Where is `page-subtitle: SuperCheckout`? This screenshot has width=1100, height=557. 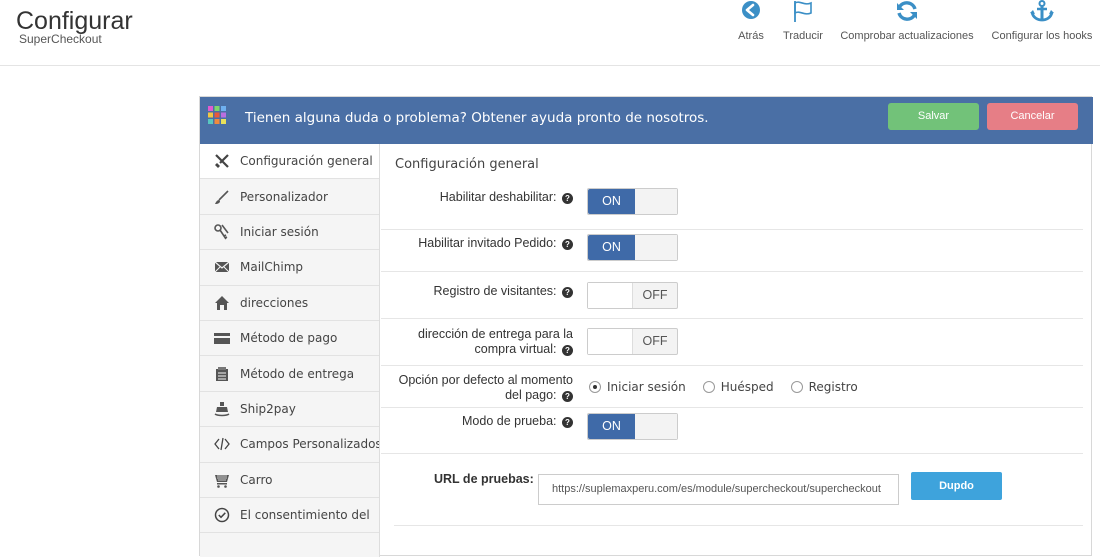
page-subtitle: SuperCheckout is located at coordinates (60, 39).